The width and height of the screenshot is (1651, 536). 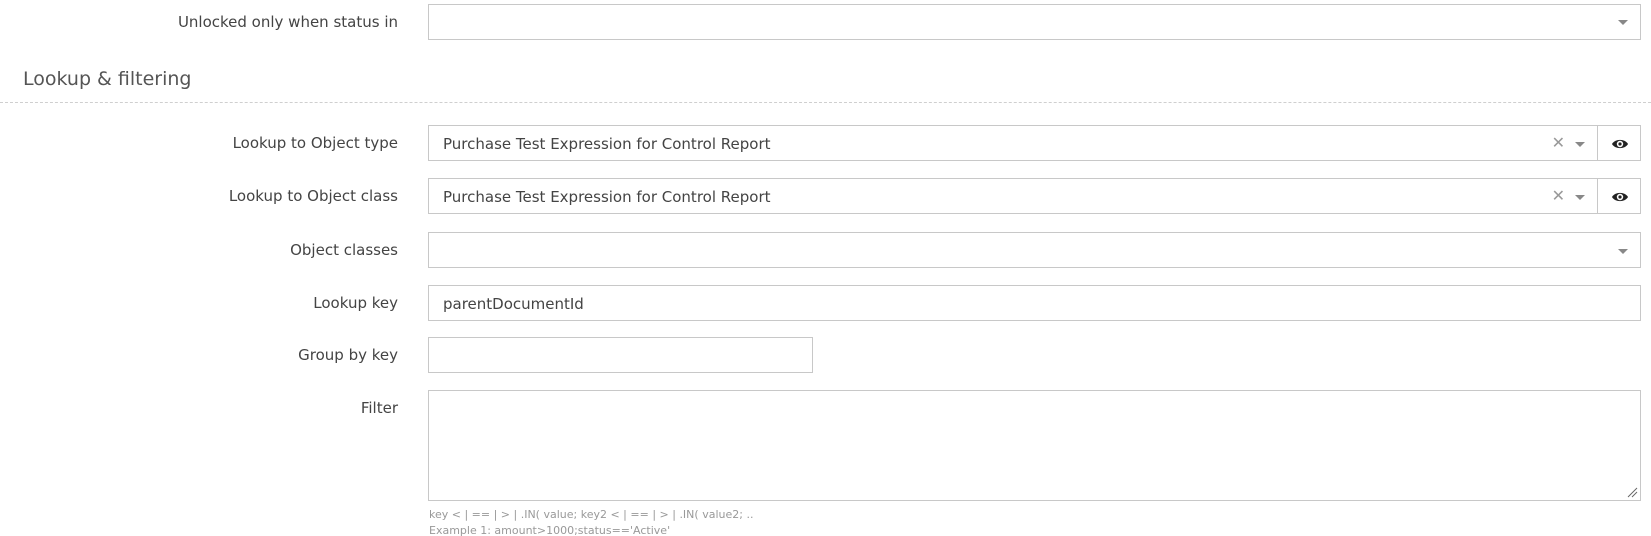 What do you see at coordinates (344, 250) in the screenshot?
I see `object-classes-label: Object classes` at bounding box center [344, 250].